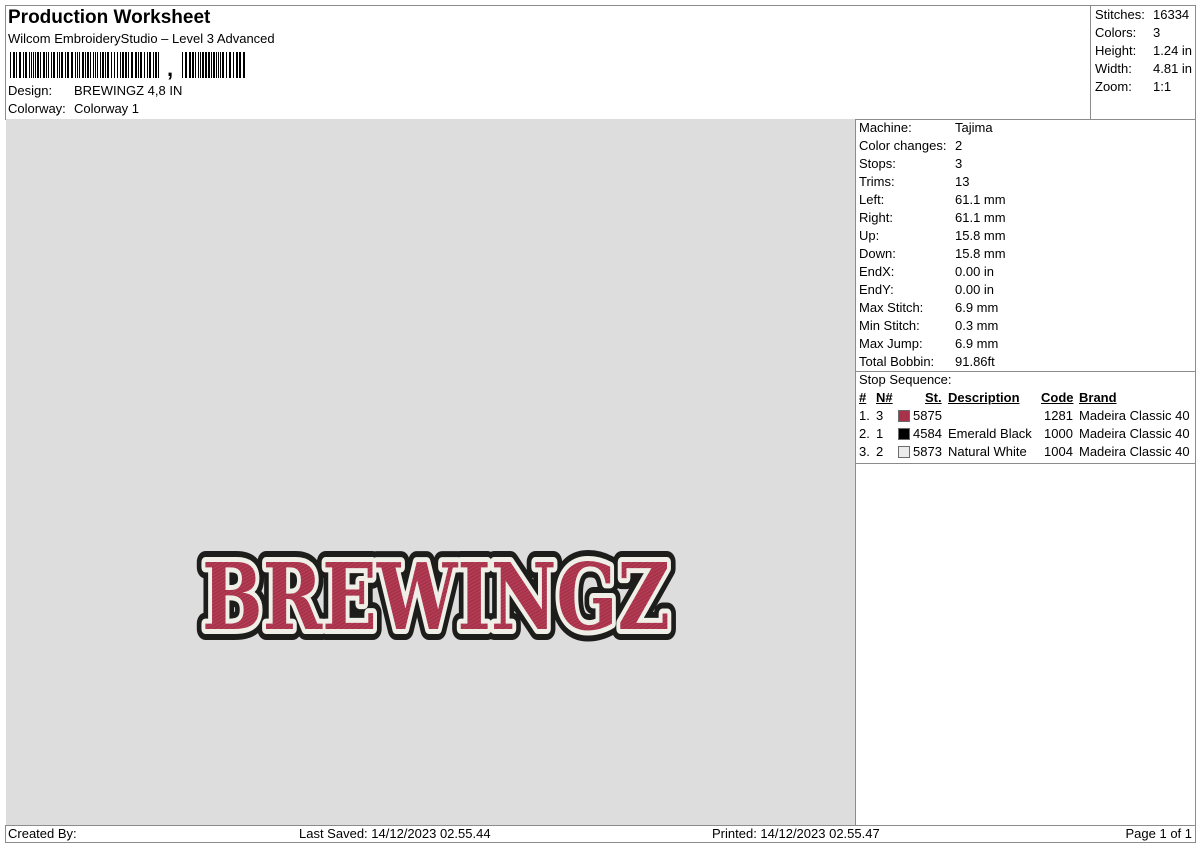 The width and height of the screenshot is (1200, 848). I want to click on right-empty-frame, so click(1025, 644).